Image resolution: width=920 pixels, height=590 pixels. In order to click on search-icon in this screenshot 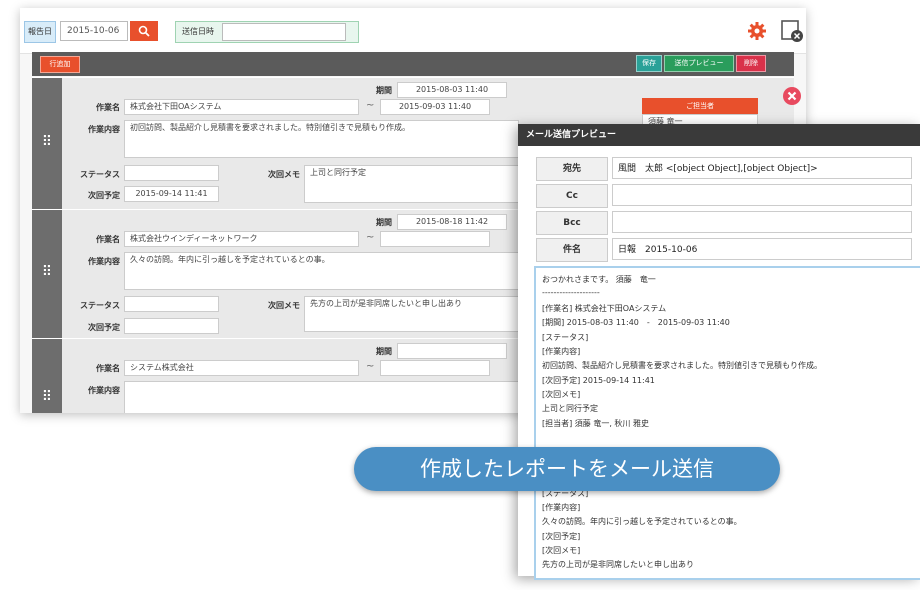, I will do `click(144, 31)`.